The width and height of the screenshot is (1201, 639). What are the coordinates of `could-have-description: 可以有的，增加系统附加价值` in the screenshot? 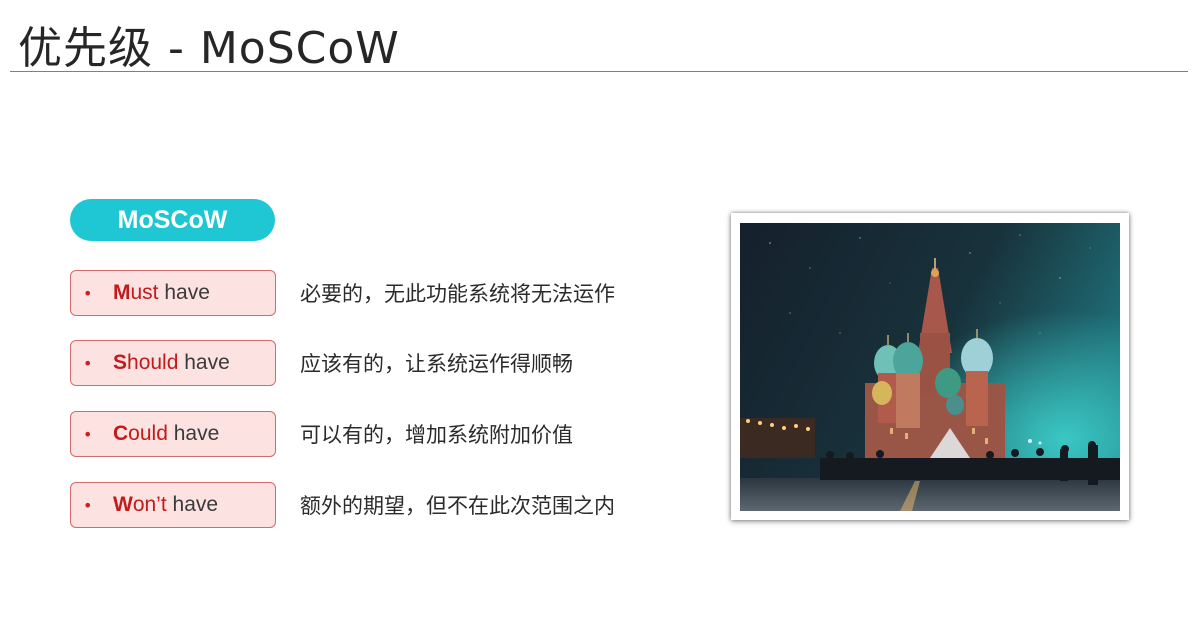 It's located at (436, 435).